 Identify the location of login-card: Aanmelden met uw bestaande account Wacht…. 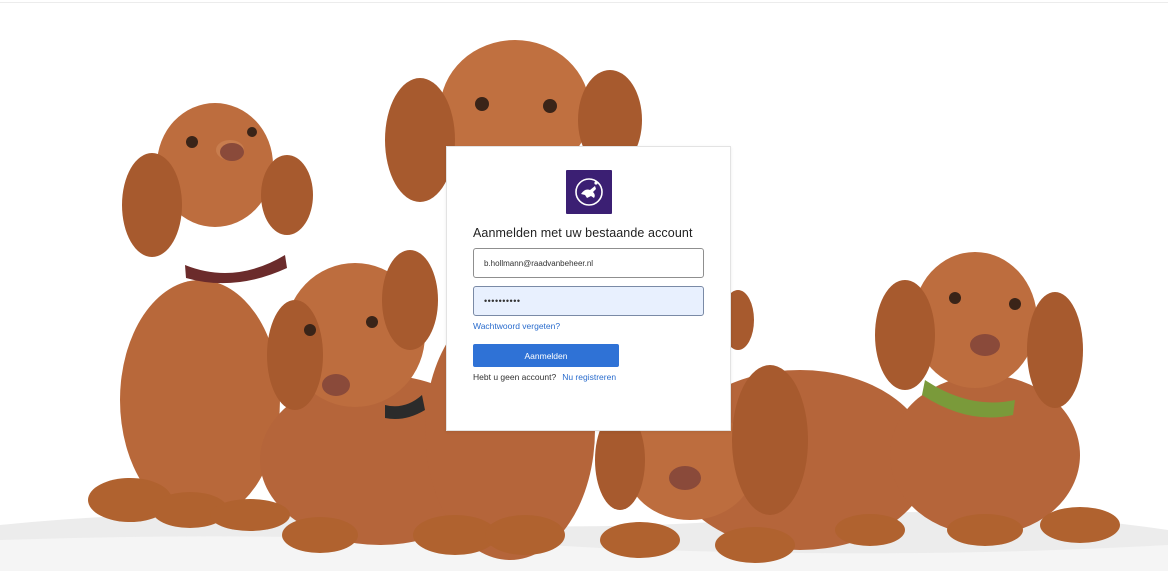
(588, 288).